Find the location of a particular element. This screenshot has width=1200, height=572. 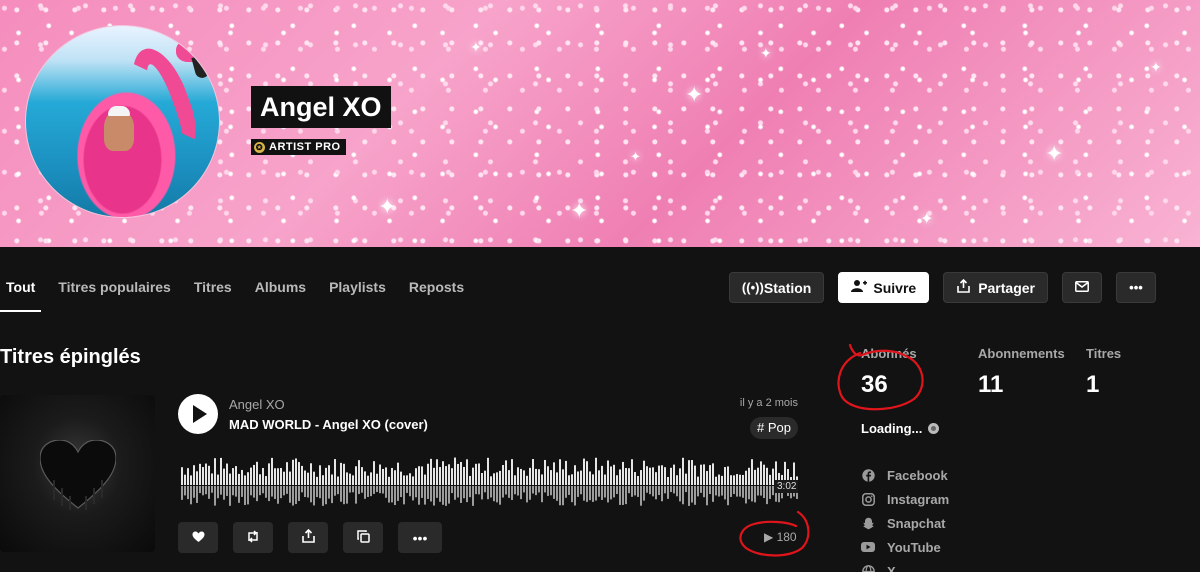

social-link-youtube: YouTube is located at coordinates (905, 547).